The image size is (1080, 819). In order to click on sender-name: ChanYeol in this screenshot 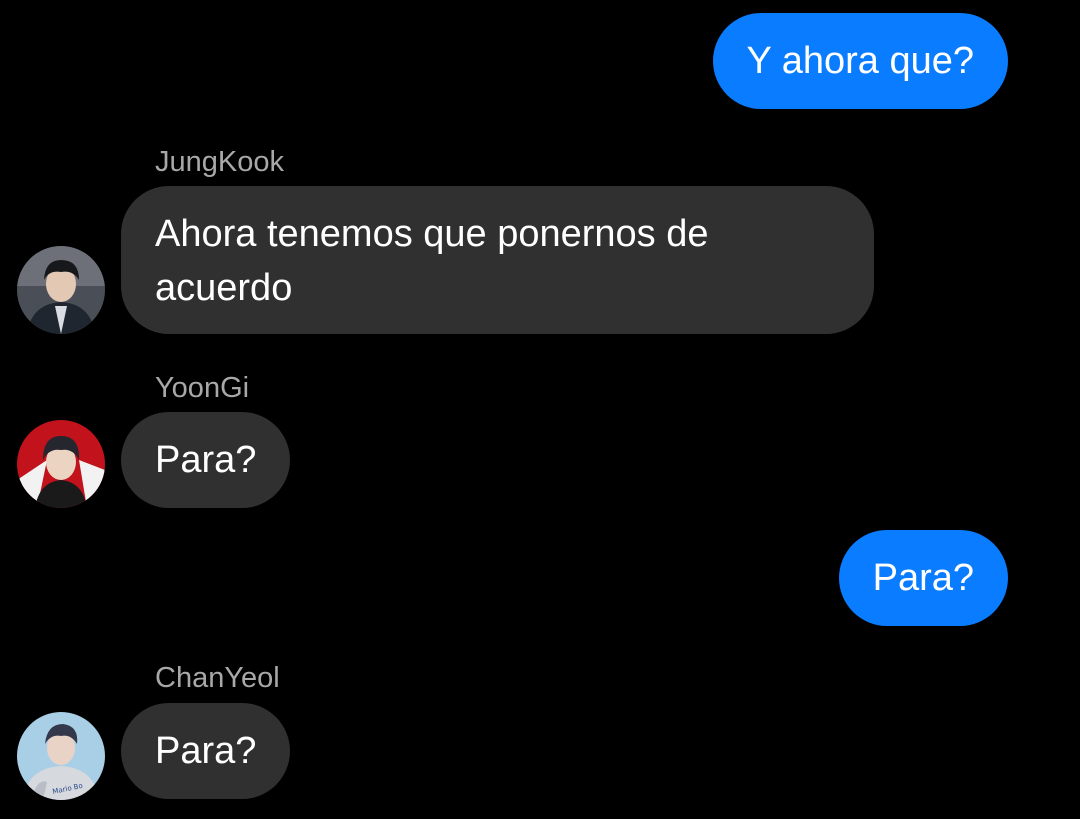, I will do `click(217, 678)`.